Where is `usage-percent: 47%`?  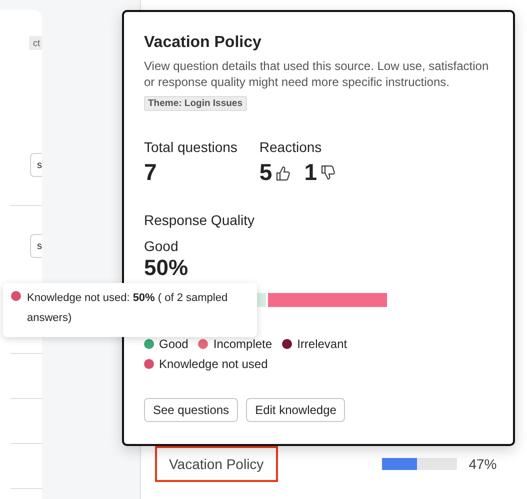 usage-percent: 47% is located at coordinates (482, 464).